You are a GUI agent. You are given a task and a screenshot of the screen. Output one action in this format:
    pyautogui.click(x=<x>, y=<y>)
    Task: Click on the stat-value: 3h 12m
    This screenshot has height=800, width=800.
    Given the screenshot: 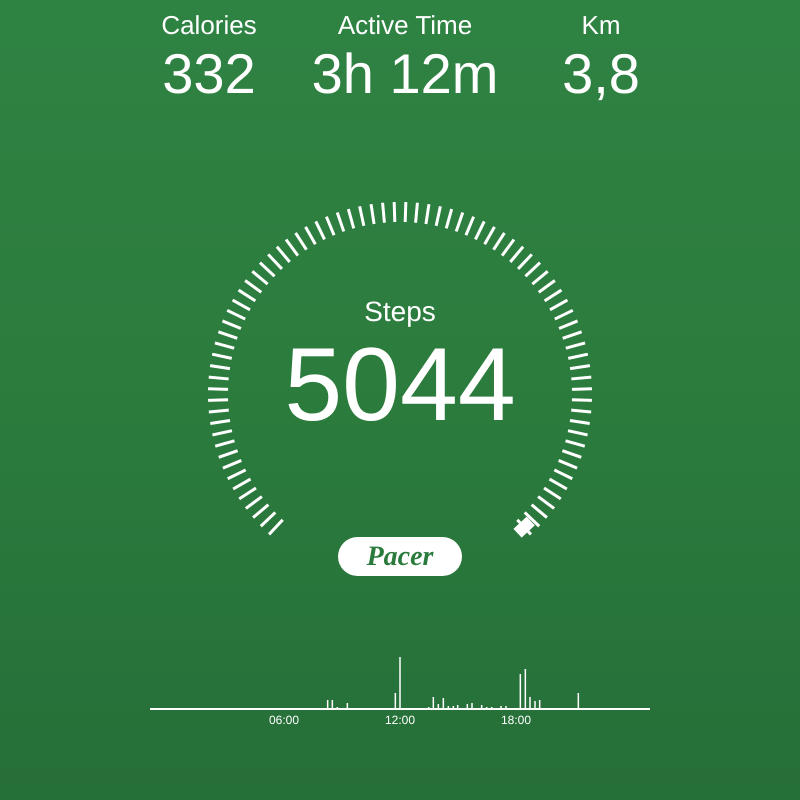 What is the action you would take?
    pyautogui.click(x=405, y=74)
    